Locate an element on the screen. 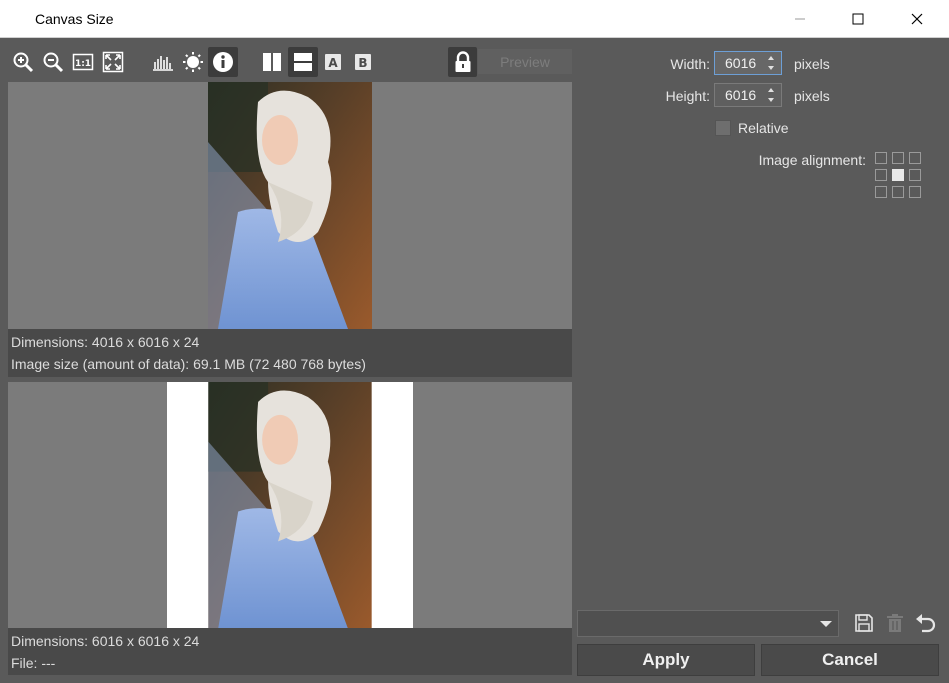 Image resolution: width=949 pixels, height=683 pixels. svg-text: 1:1 is located at coordinates (83, 64).